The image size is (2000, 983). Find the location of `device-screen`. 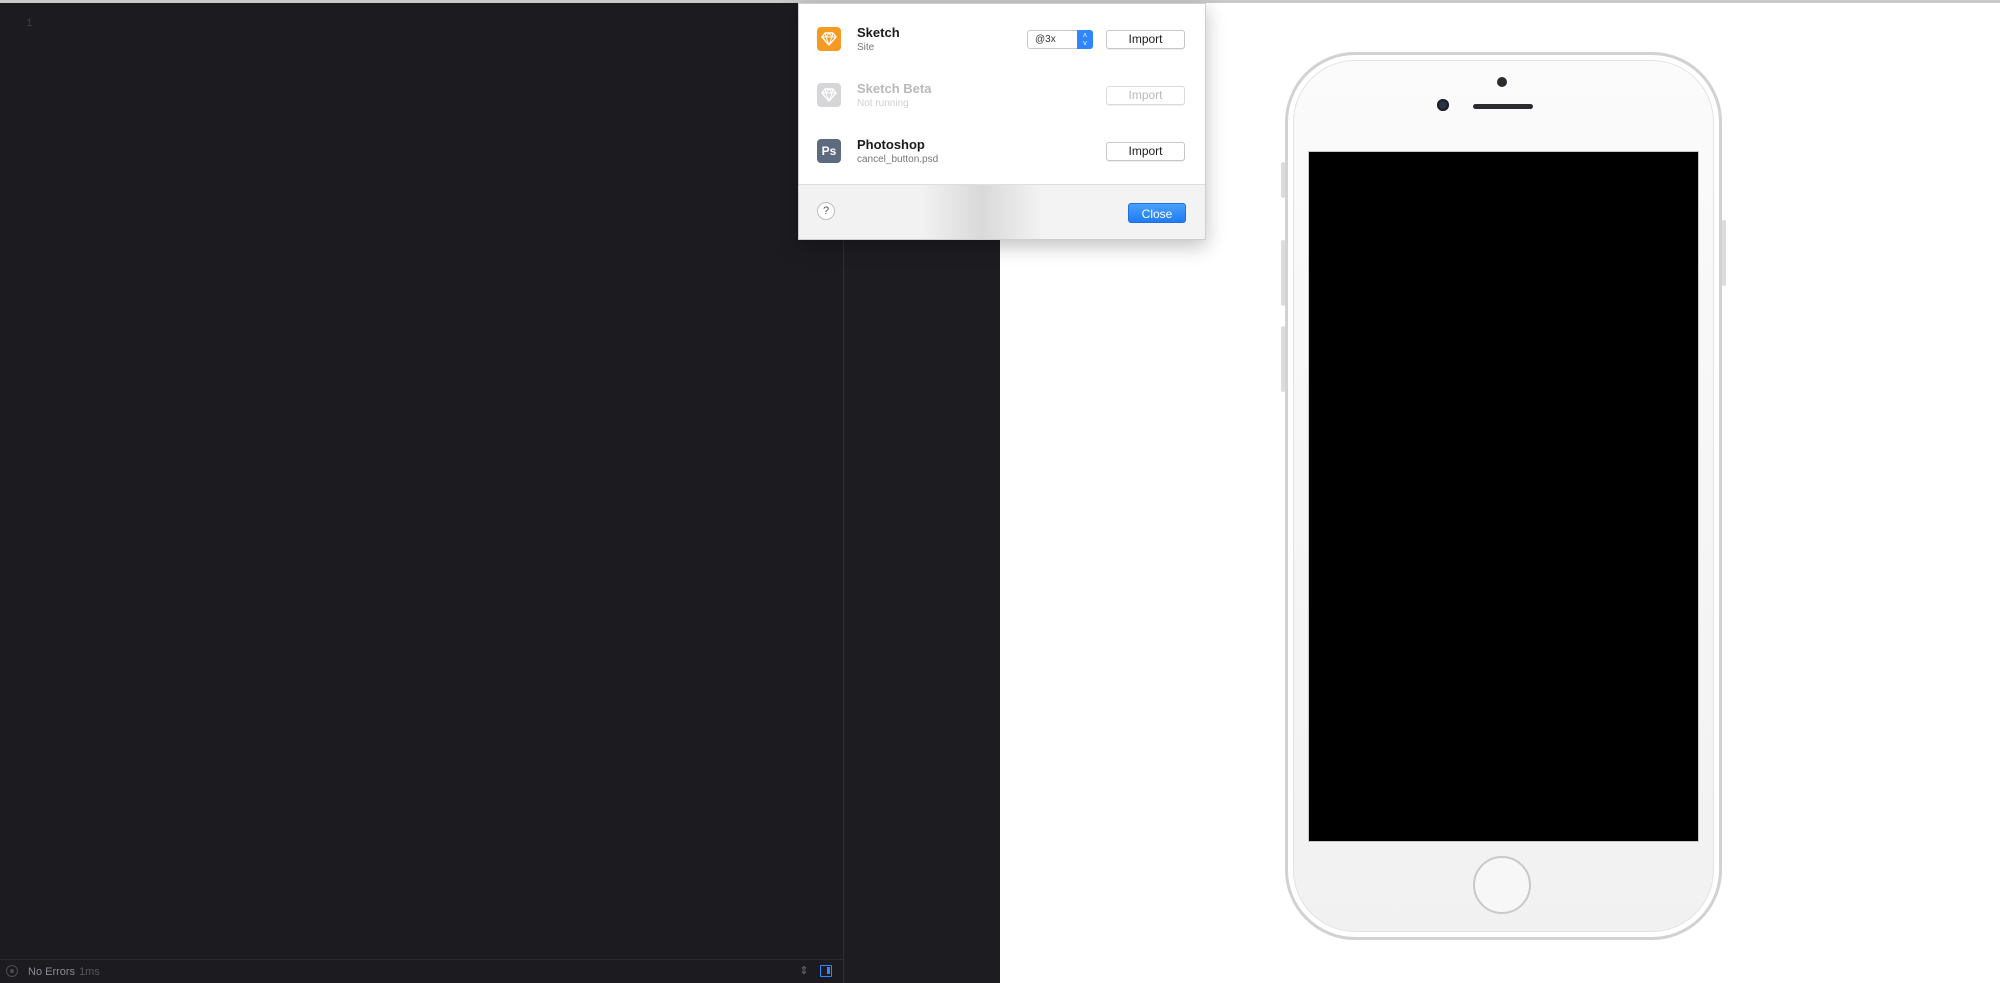

device-screen is located at coordinates (1503, 496).